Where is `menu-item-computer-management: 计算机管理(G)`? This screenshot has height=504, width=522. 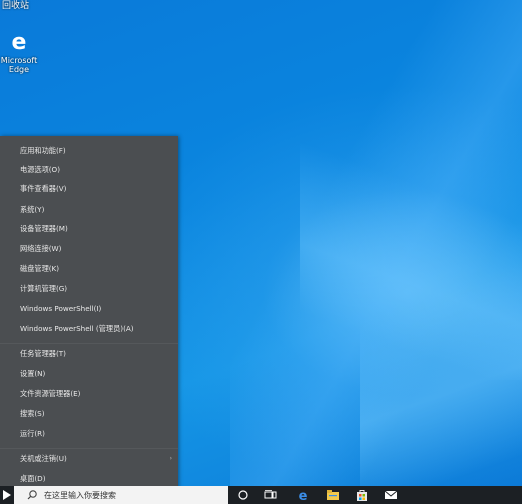
menu-item-computer-management: 计算机管理(G) is located at coordinates (89, 289).